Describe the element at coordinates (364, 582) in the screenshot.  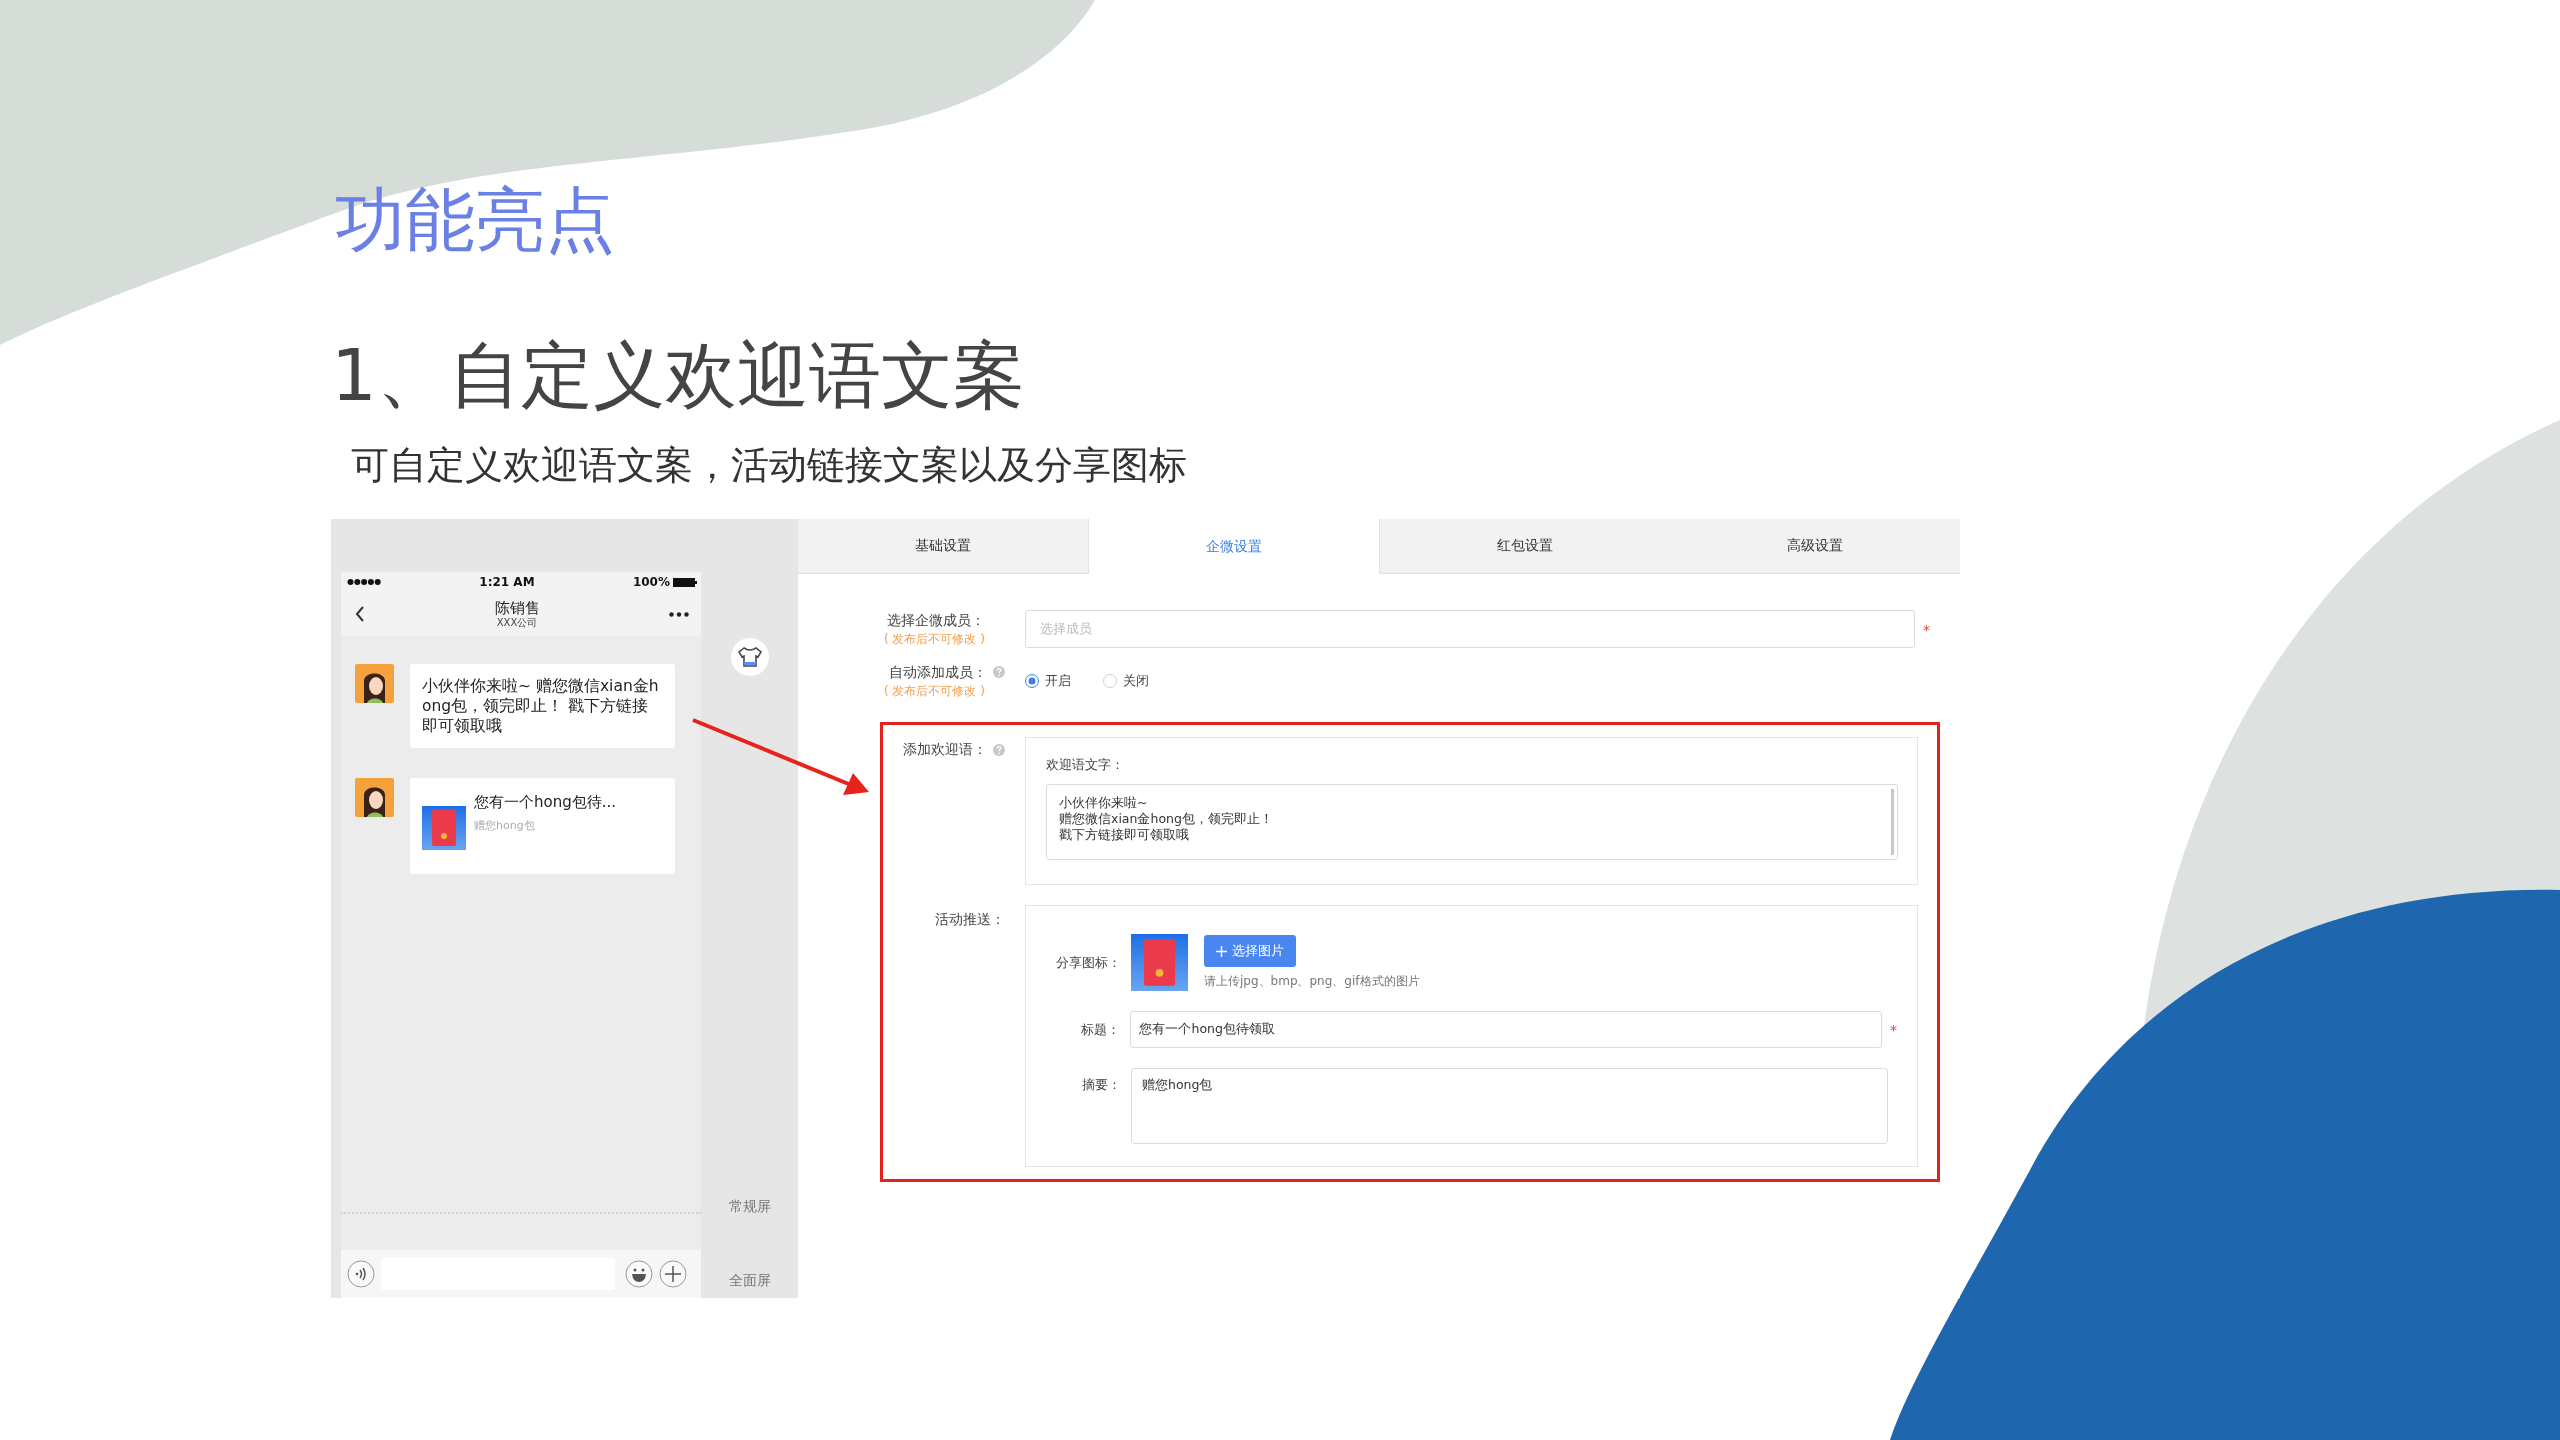
I see `signal-icon` at that location.